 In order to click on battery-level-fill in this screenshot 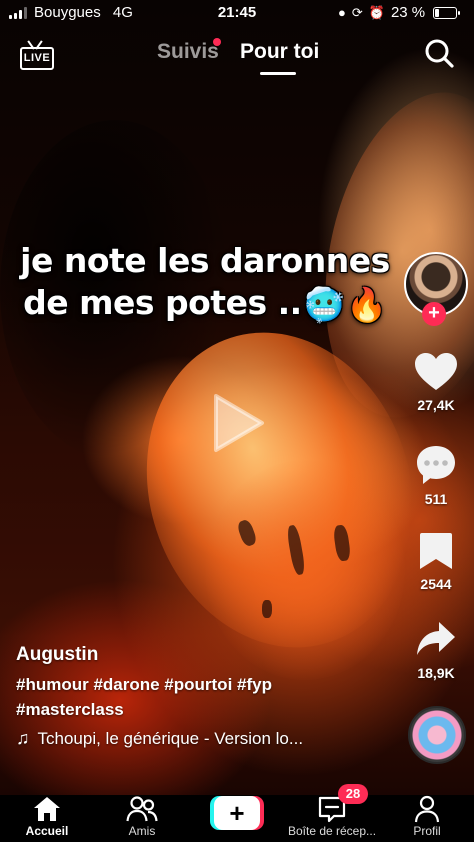, I will do `click(437, 12)`.